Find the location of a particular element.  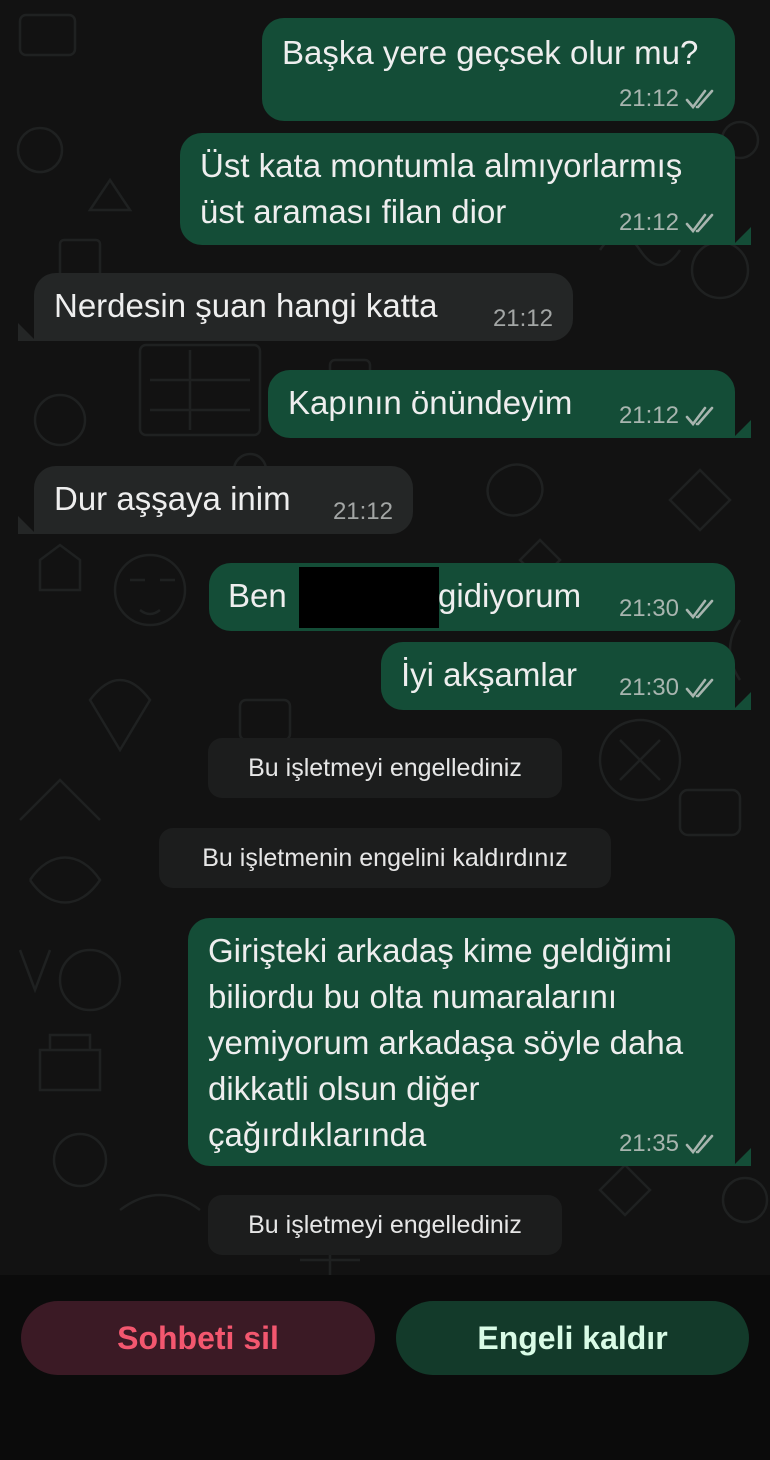

system-notice-unblocked: Bu işletmenin engelini kaldırdınız is located at coordinates (385, 858).